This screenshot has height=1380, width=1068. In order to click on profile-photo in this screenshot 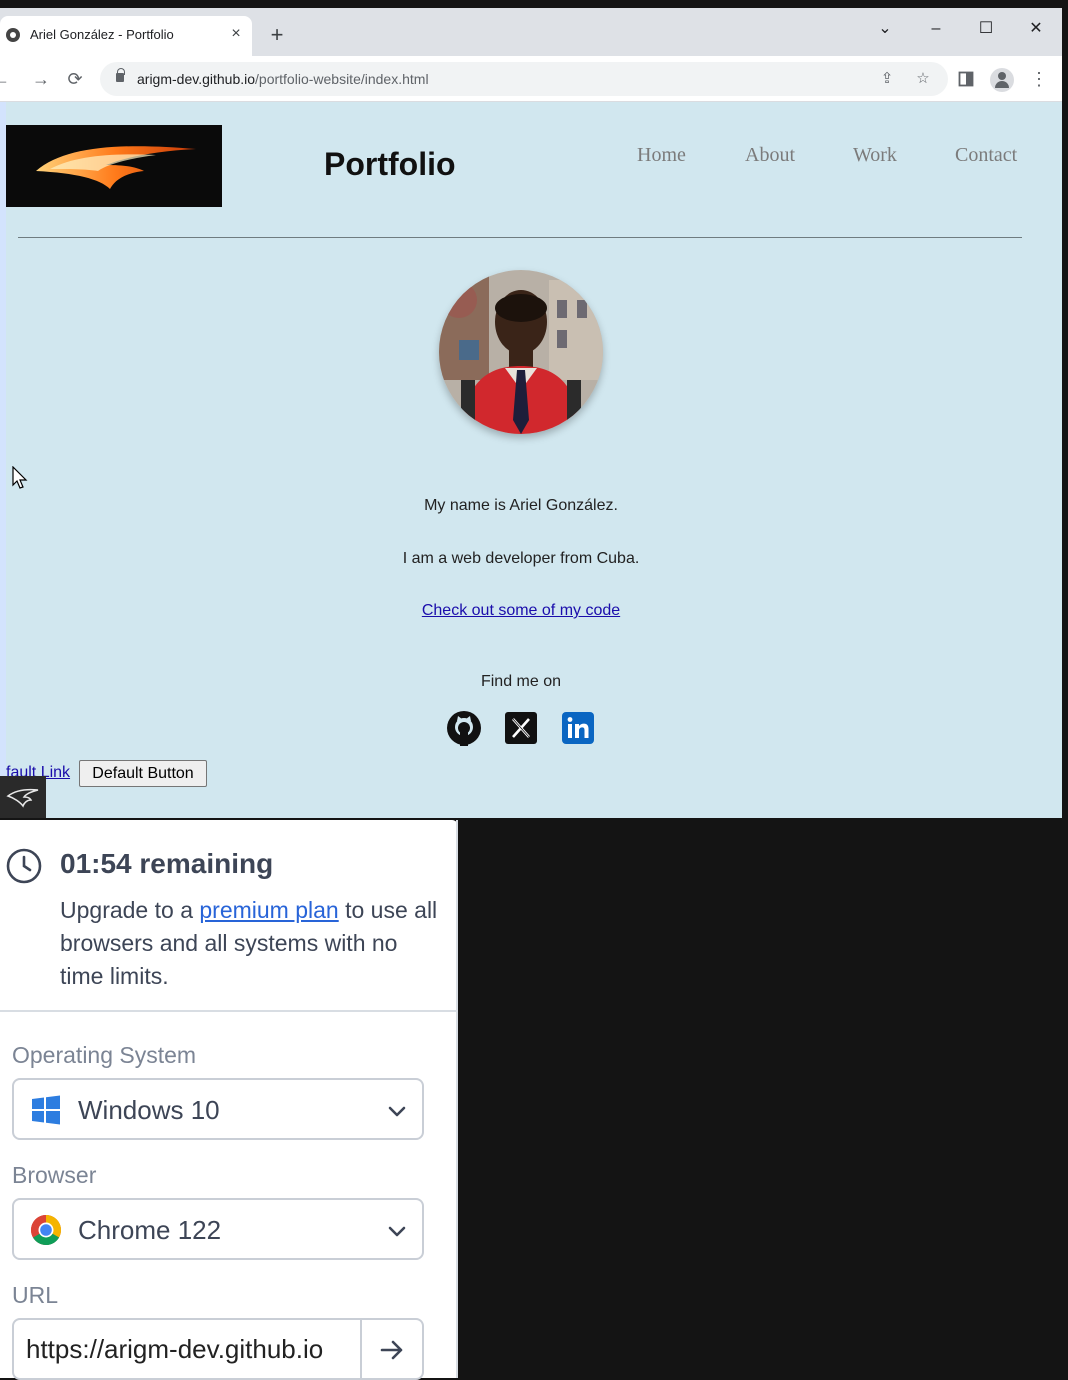, I will do `click(521, 352)`.